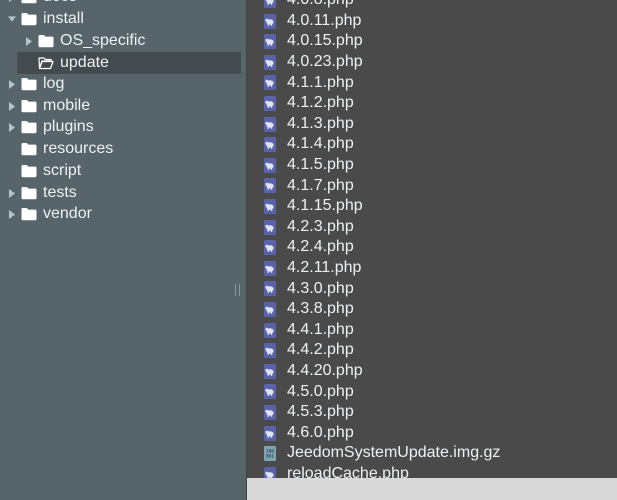 Image resolution: width=617 pixels, height=500 pixels. Describe the element at coordinates (320, 247) in the screenshot. I see `file-name: 4.2.4.php` at that location.